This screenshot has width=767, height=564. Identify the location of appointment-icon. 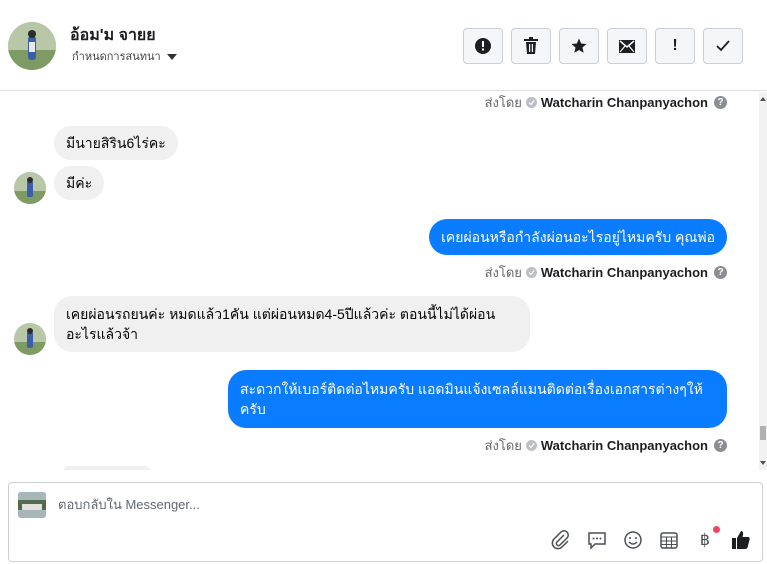
(669, 540).